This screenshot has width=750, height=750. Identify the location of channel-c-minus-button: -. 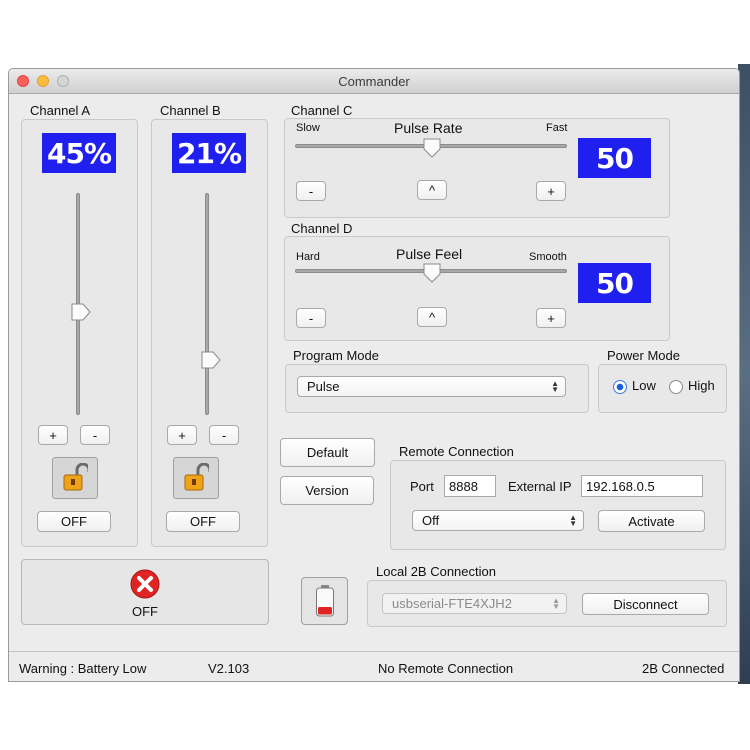
(311, 191).